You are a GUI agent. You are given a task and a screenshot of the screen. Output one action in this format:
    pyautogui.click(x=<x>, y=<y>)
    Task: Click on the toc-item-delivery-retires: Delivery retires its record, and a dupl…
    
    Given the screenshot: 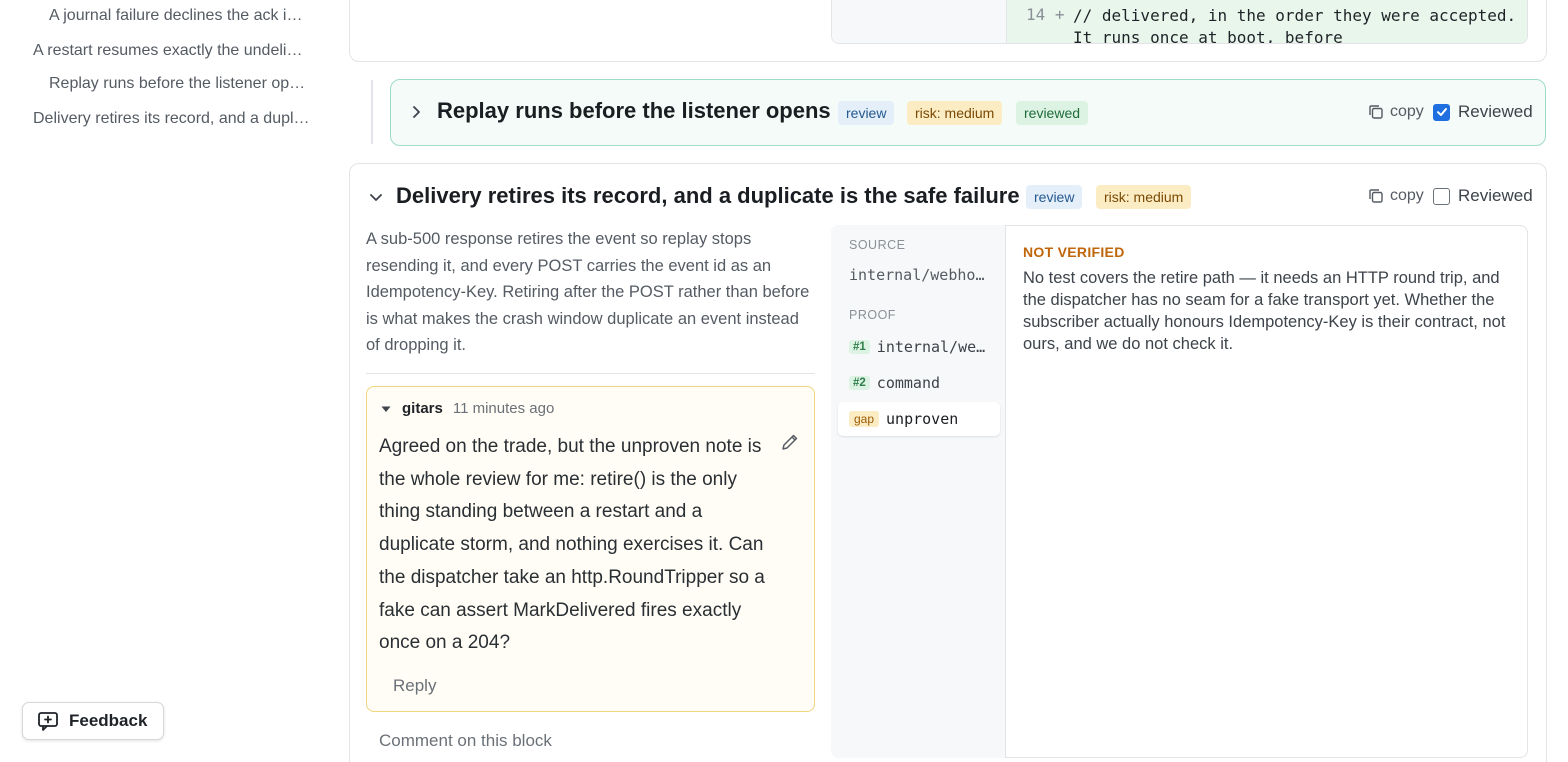 What is the action you would take?
    pyautogui.click(x=174, y=119)
    